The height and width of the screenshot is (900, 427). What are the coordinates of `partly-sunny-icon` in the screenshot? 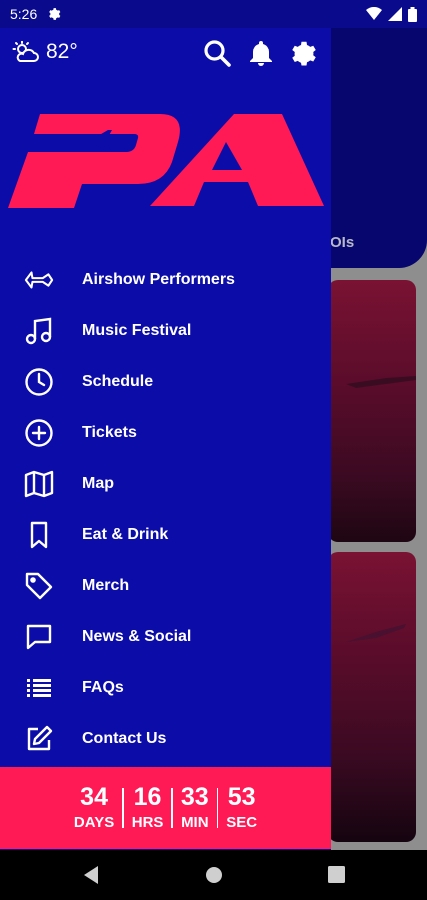 It's located at (25, 51).